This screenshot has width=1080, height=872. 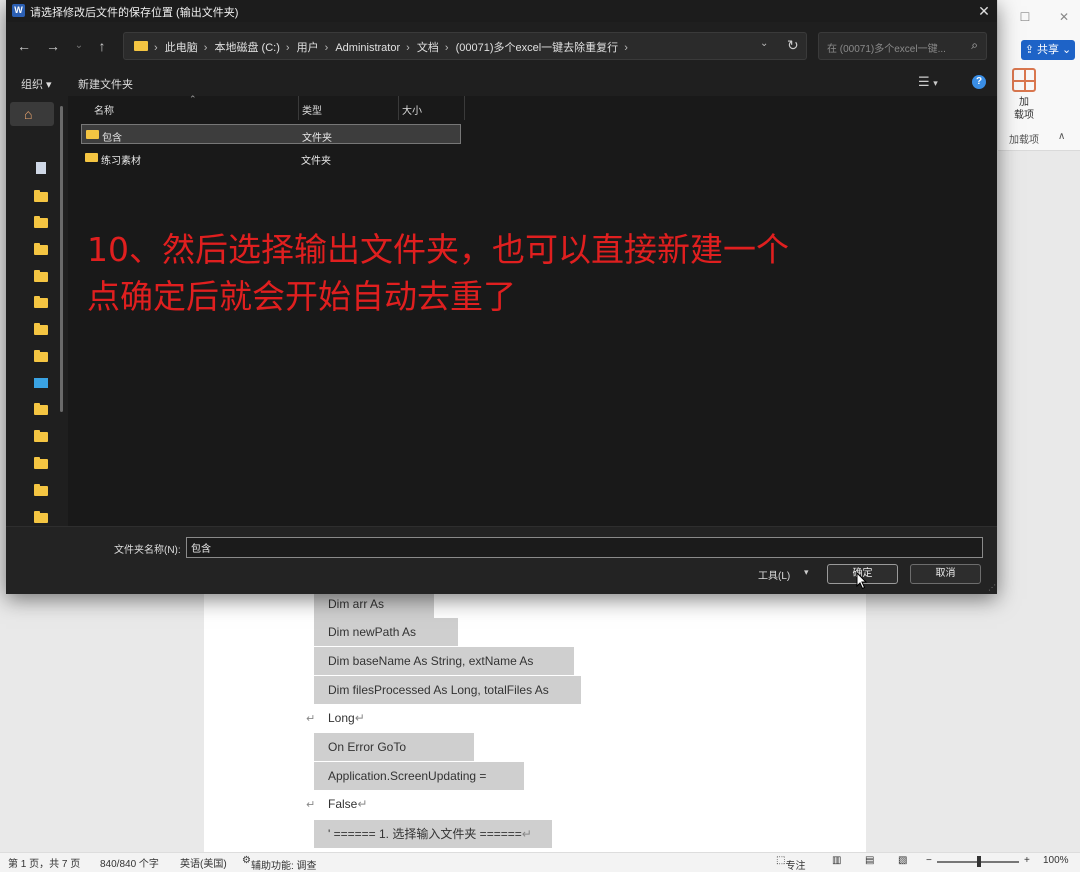 I want to click on file-name: 包含, so click(x=112, y=138).